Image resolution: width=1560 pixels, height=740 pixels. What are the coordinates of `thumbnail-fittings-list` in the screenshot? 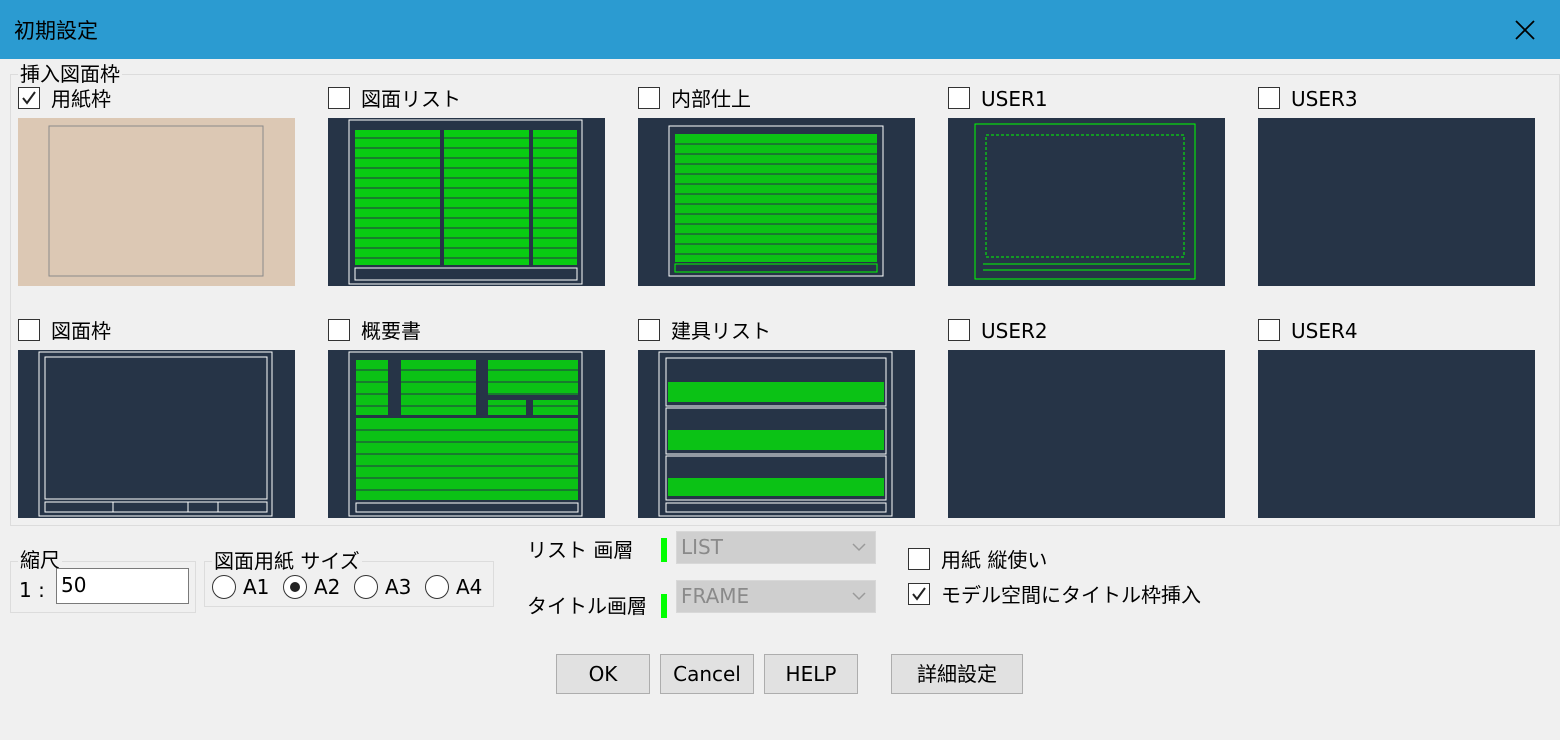 It's located at (776, 434).